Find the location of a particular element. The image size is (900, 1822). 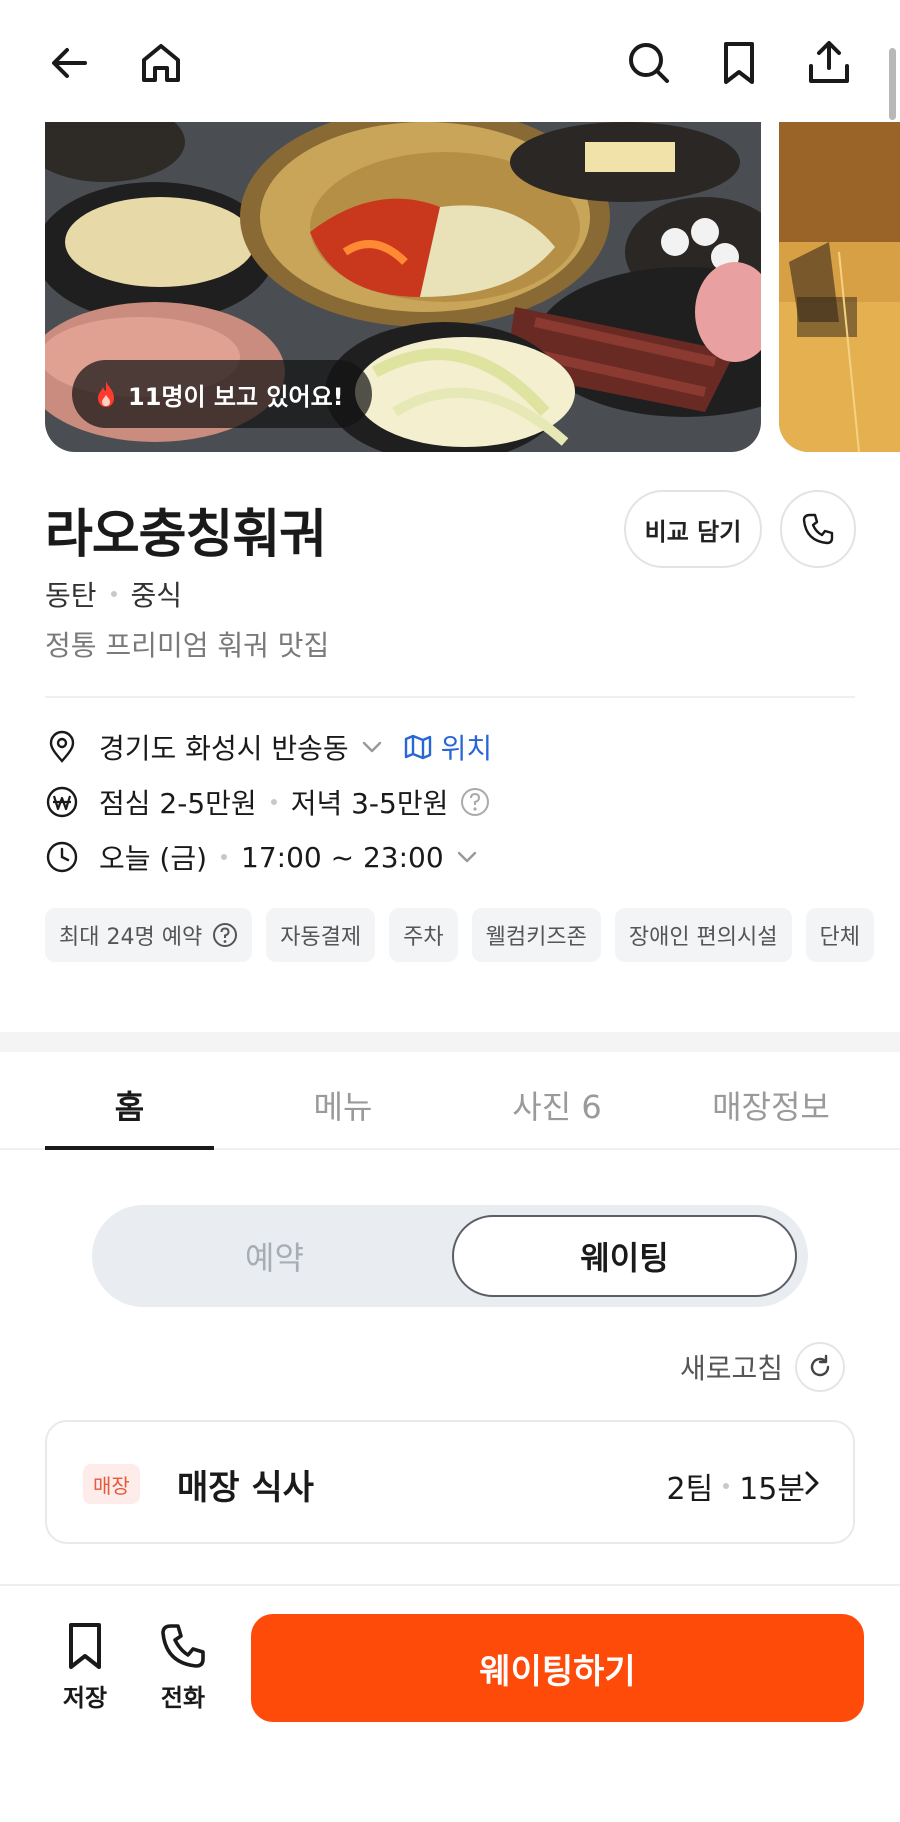

chip-label: 장애인 편의시설 is located at coordinates (703, 937).